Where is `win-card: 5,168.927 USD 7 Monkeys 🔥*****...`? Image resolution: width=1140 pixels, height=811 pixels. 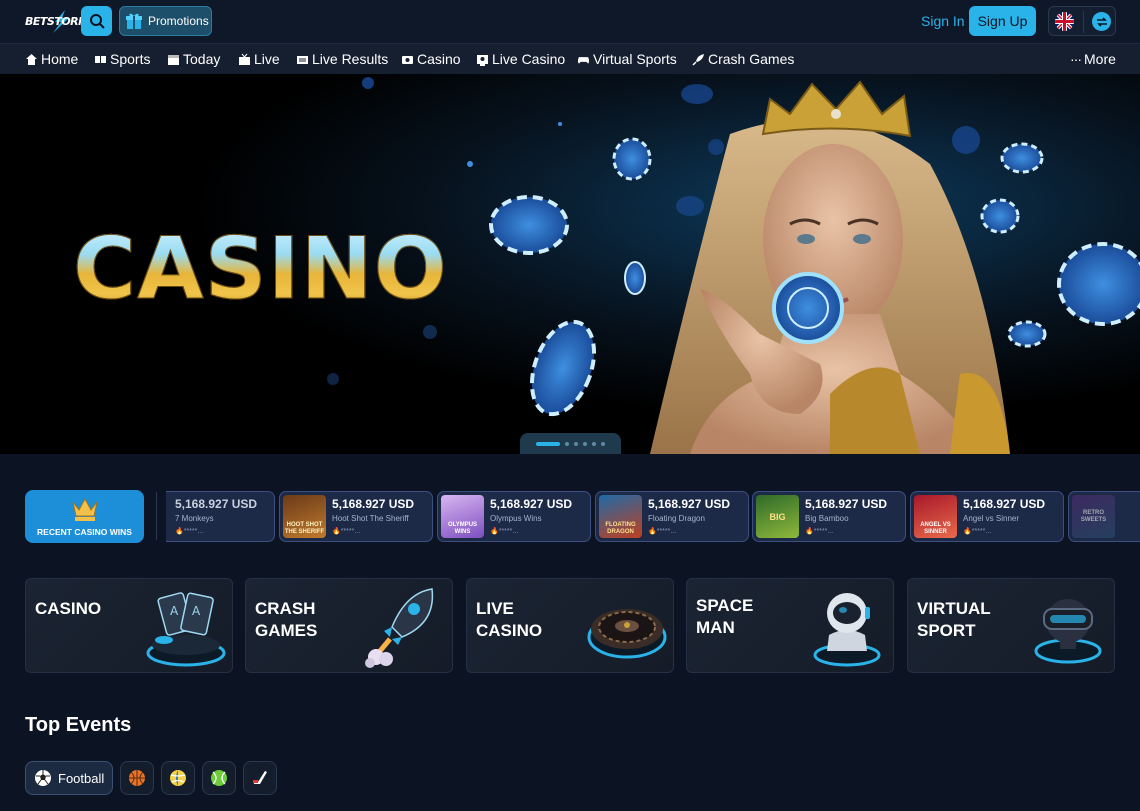
win-card: 5,168.927 USD 7 Monkeys 🔥*****... is located at coordinates (220, 516).